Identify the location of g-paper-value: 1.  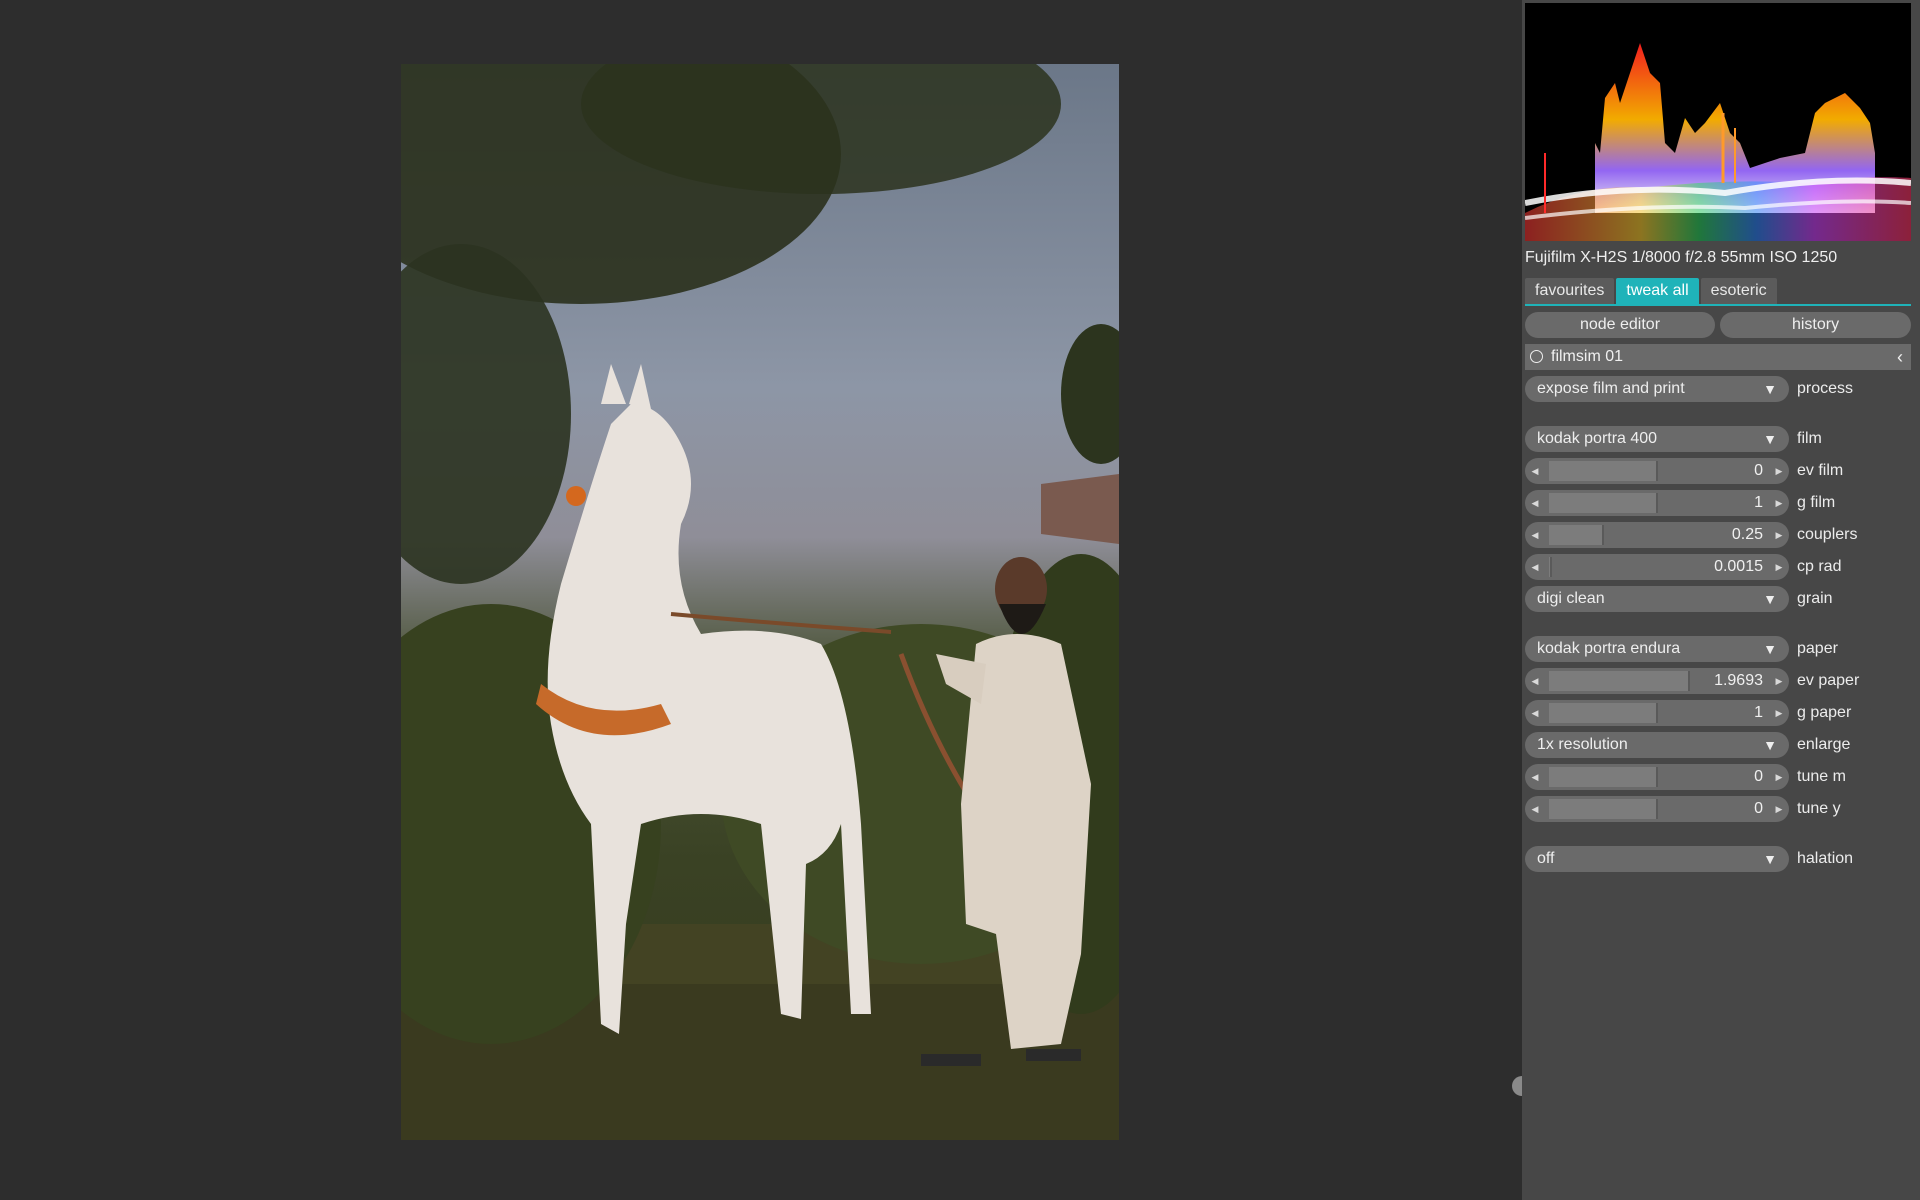
(1758, 712).